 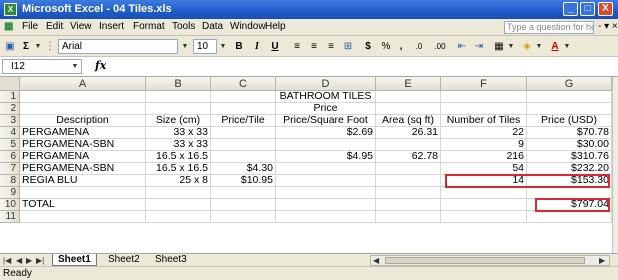 What do you see at coordinates (569, 84) in the screenshot?
I see `column-header-g: G` at bounding box center [569, 84].